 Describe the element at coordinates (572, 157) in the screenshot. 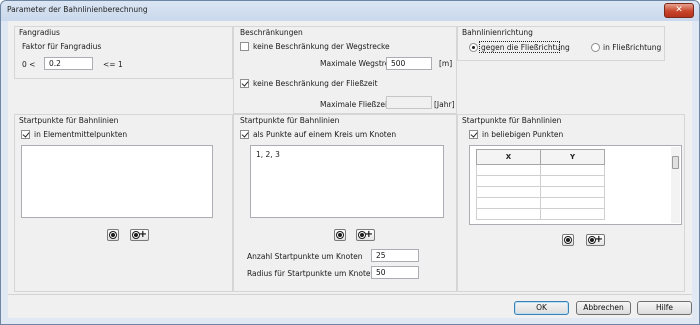

I see `column-header-y: Y` at that location.